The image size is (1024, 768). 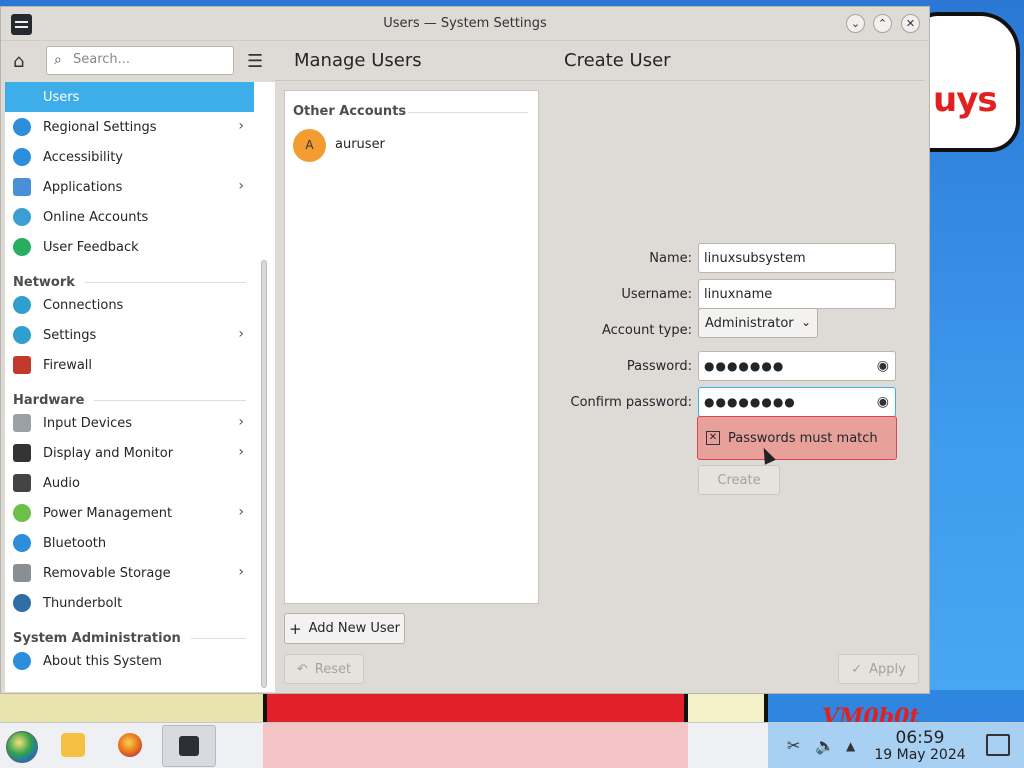 I want to click on sidebar-item-label: Thunderbolt, so click(x=83, y=603).